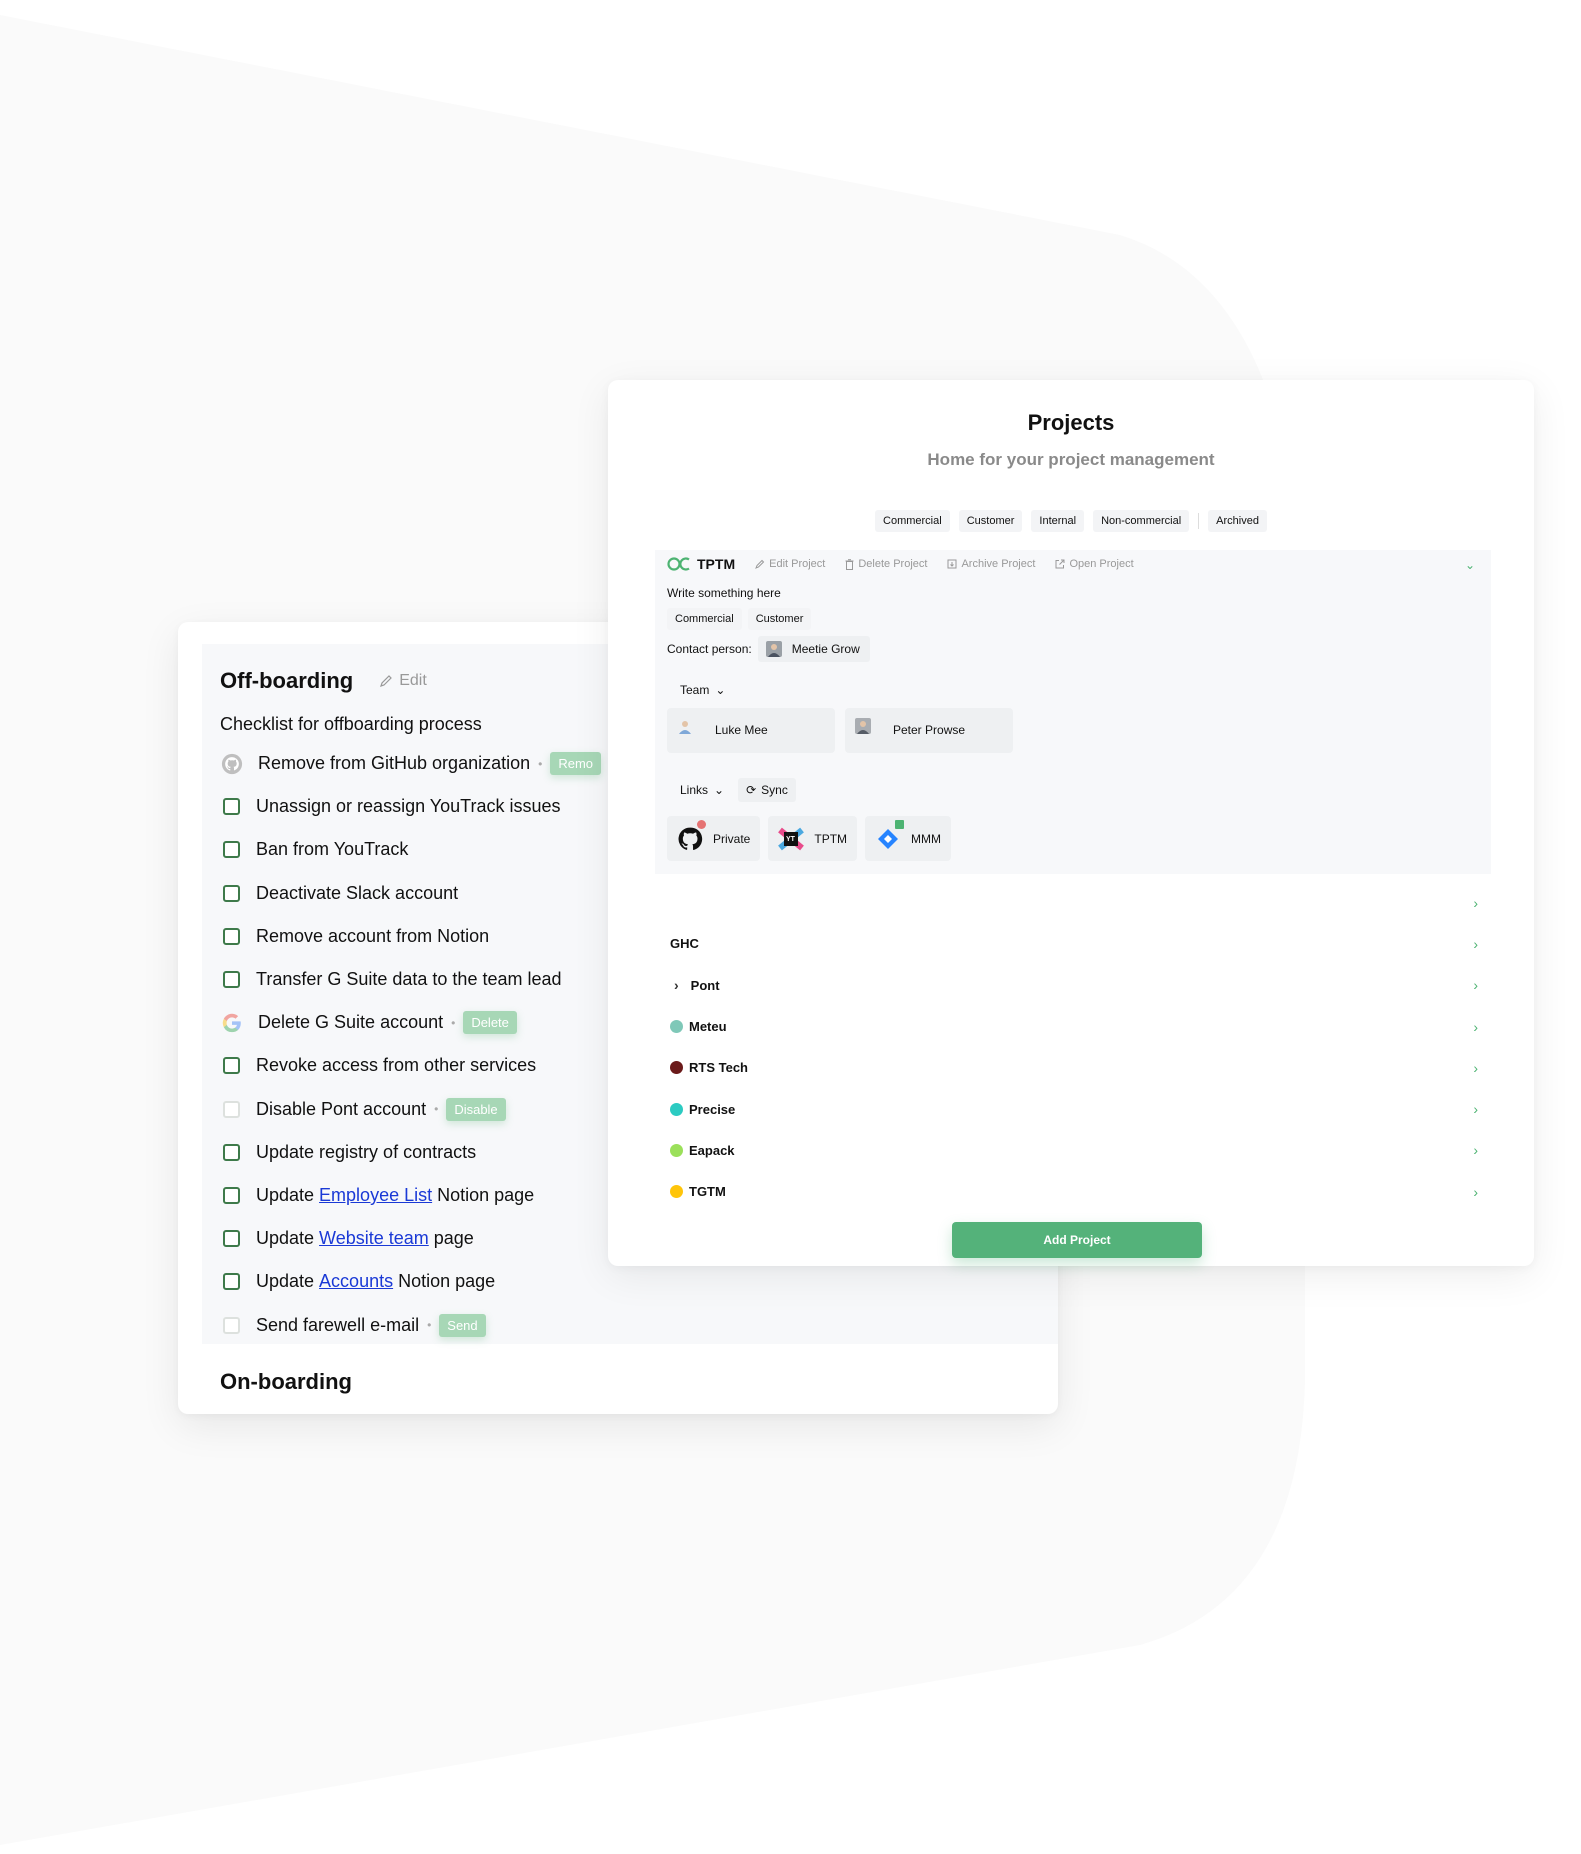  Describe the element at coordinates (338, 1324) in the screenshot. I see `item-text: Send farewell e-mail` at that location.